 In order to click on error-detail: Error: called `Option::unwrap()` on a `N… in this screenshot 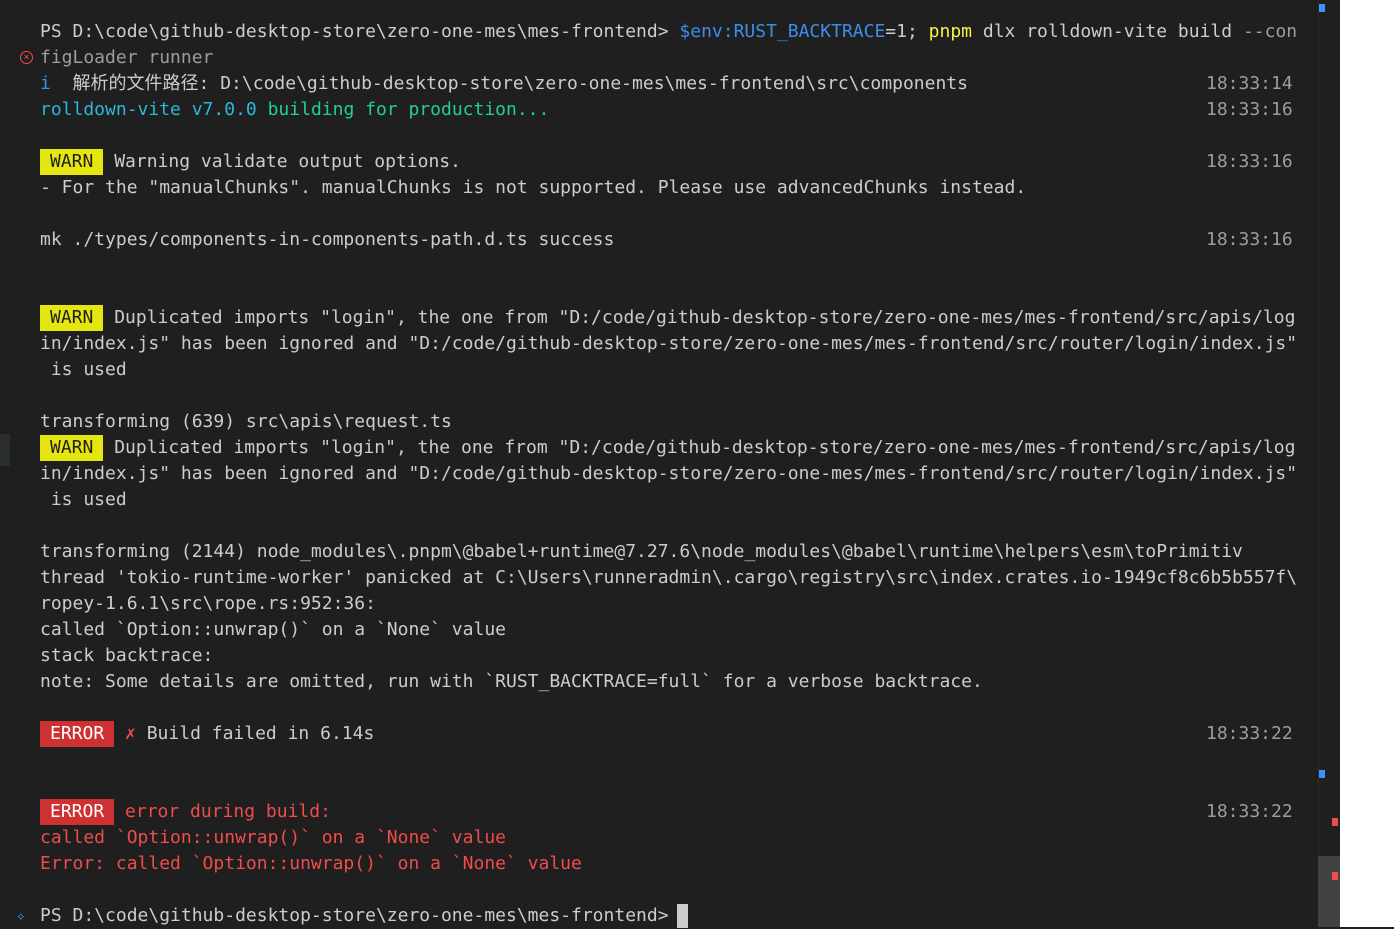, I will do `click(311, 863)`.